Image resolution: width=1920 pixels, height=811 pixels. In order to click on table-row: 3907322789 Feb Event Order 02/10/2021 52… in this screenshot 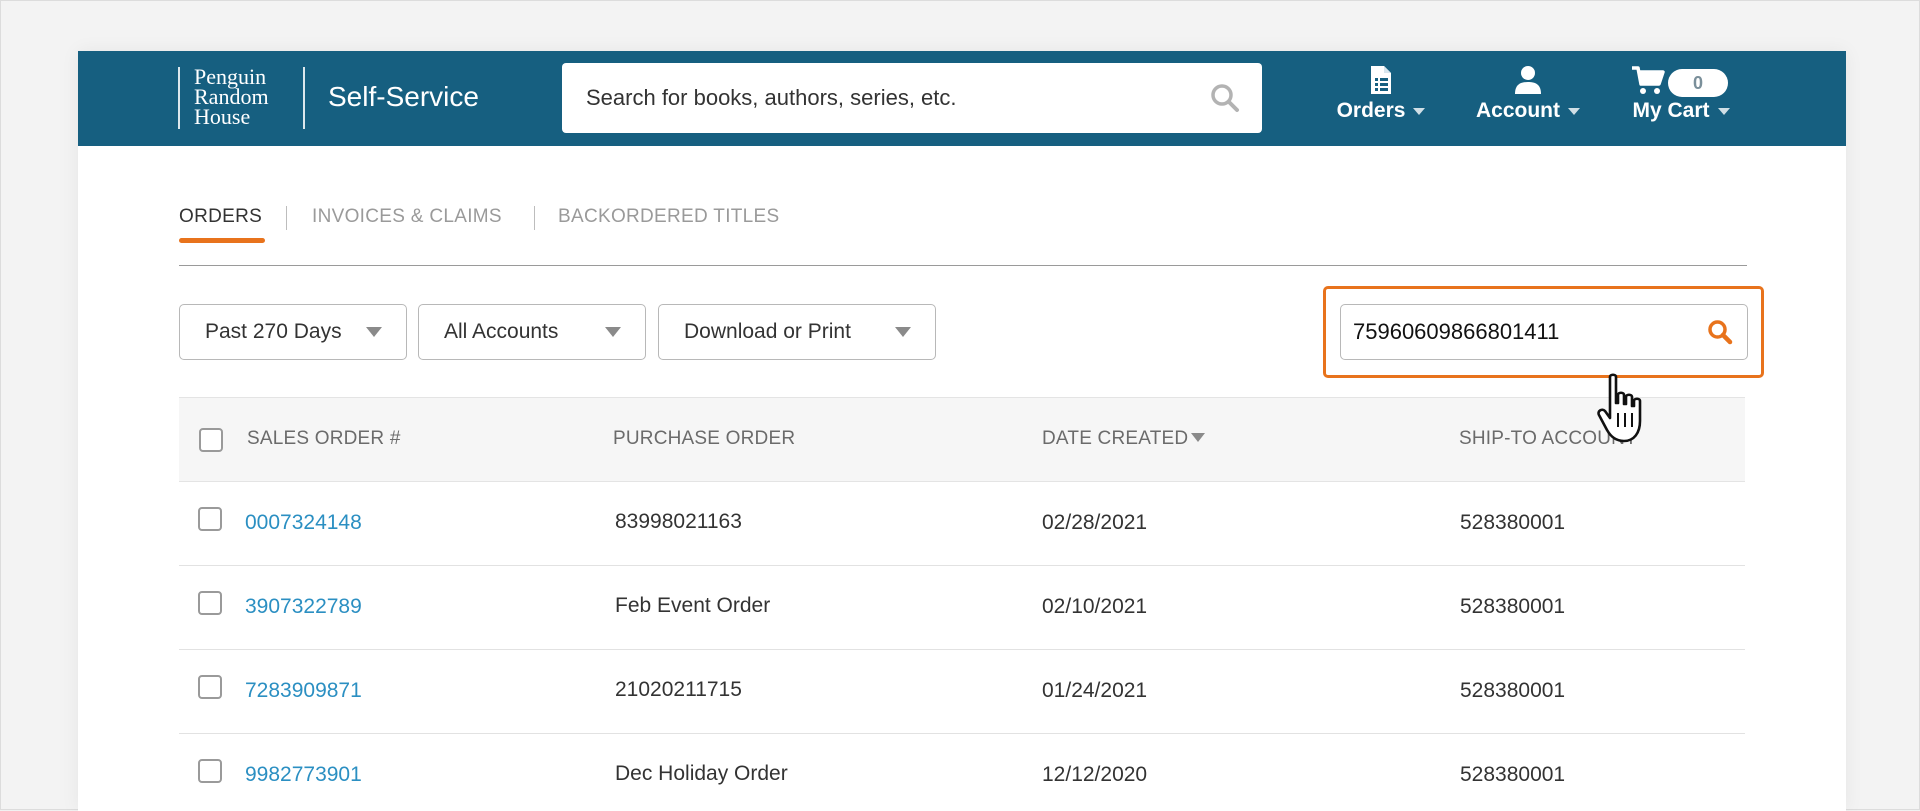, I will do `click(962, 607)`.